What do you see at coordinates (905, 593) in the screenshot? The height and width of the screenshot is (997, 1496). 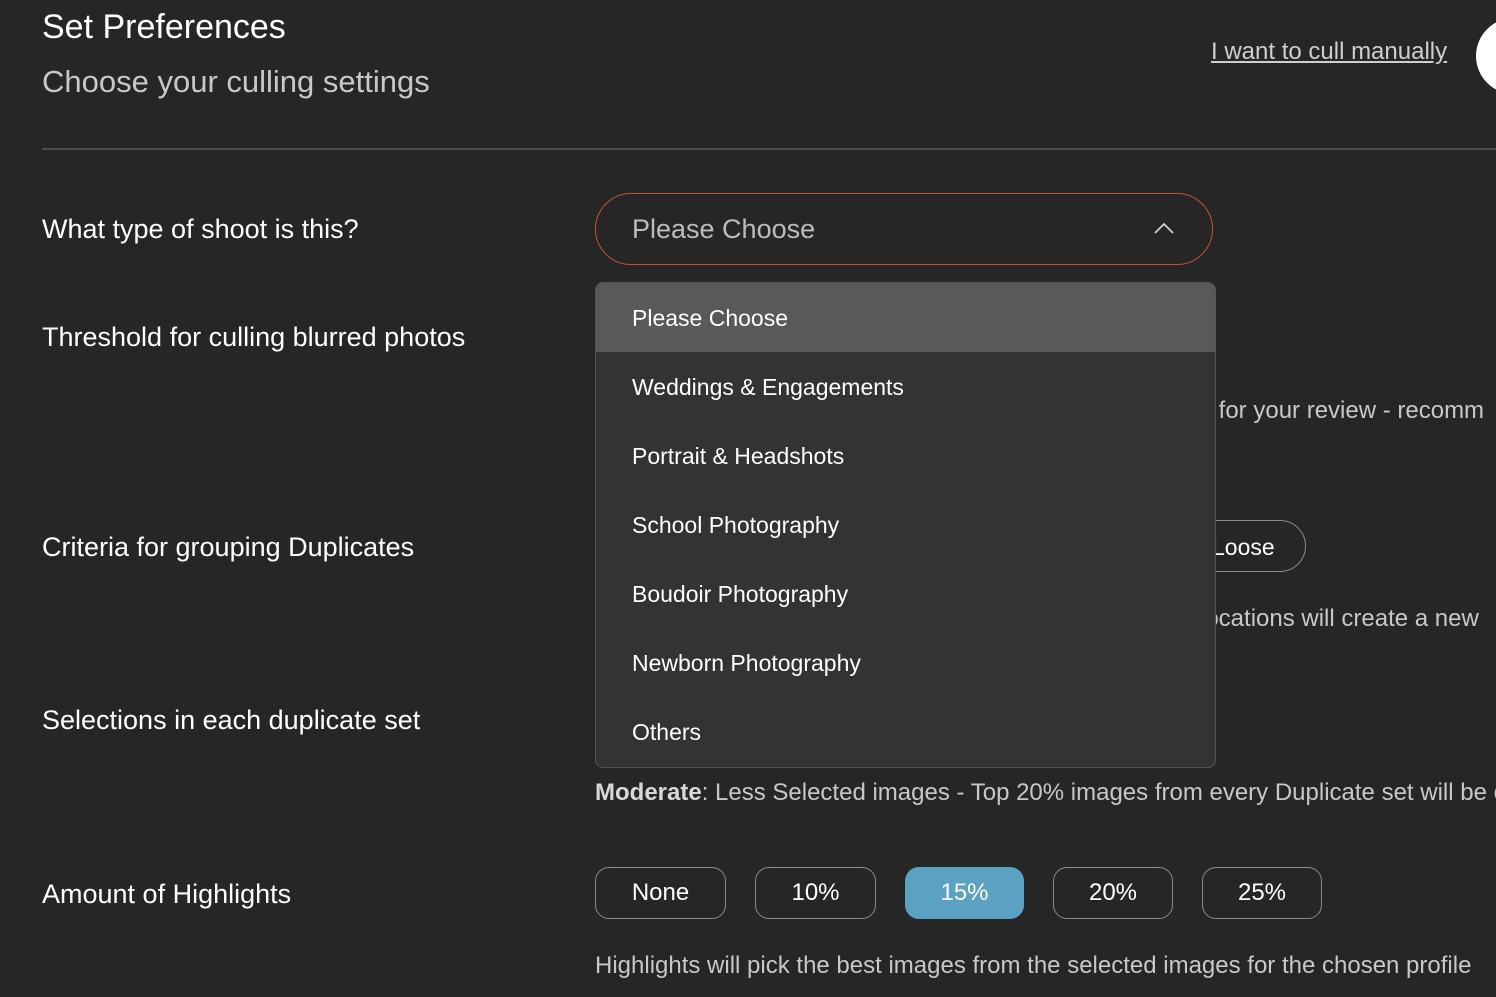 I see `dropdown-option-boudoir-photography: Boudoir Photography` at bounding box center [905, 593].